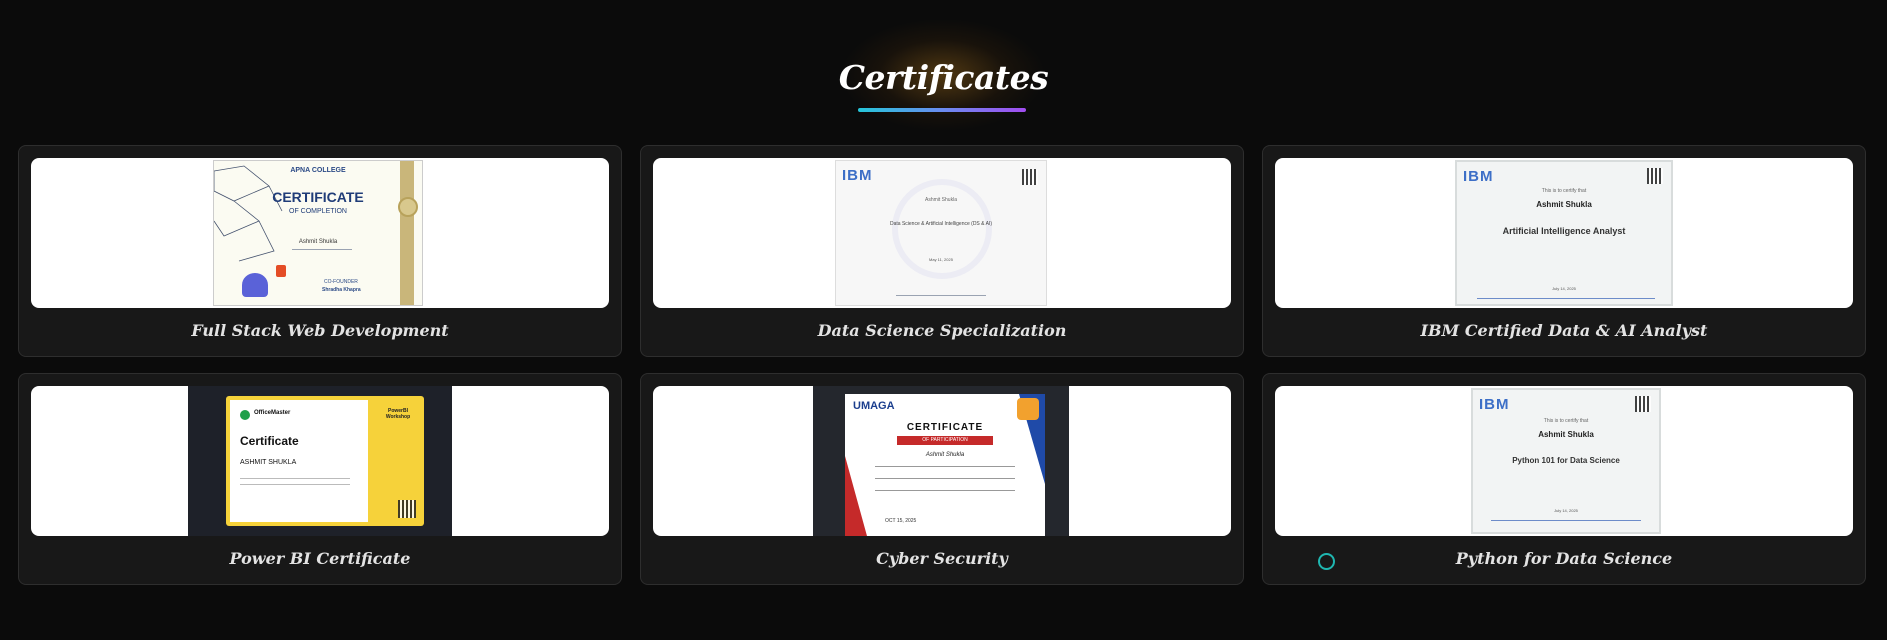  Describe the element at coordinates (1326, 561) in the screenshot. I see `cursor-ring-icon` at that location.